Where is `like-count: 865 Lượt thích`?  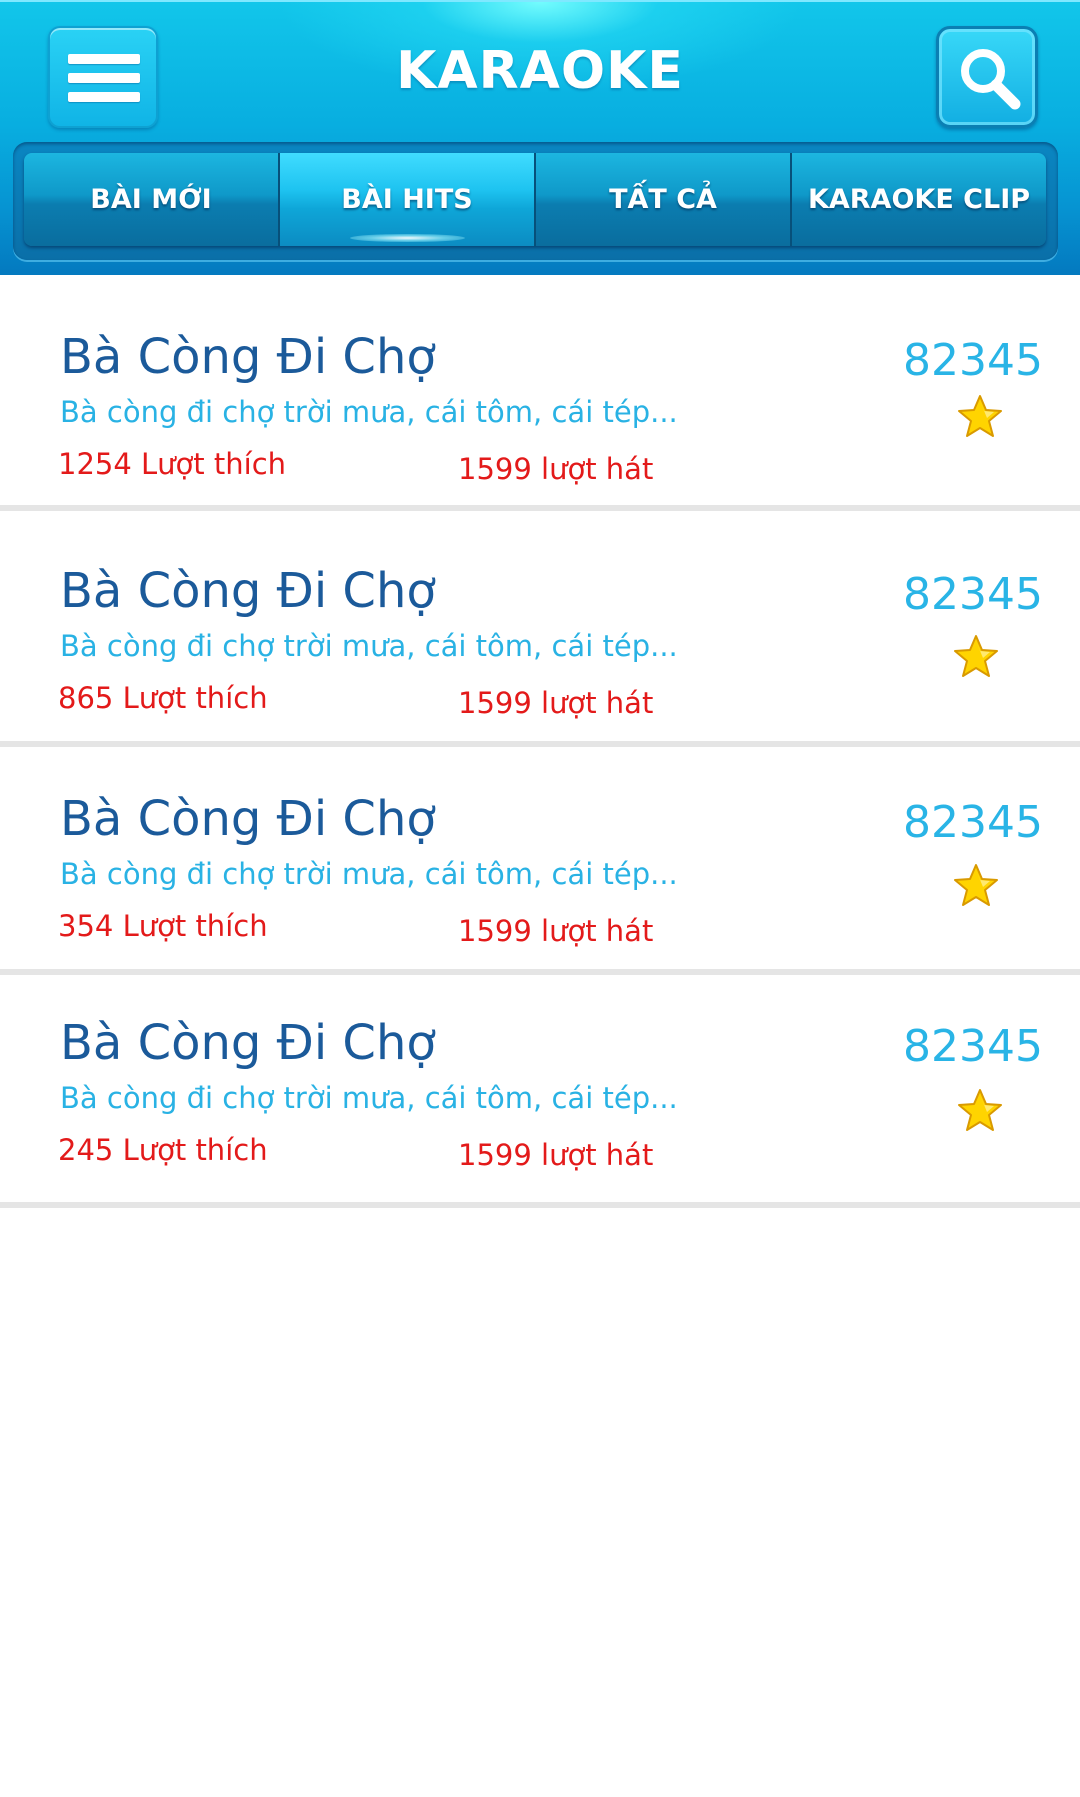 like-count: 865 Lượt thích is located at coordinates (163, 698).